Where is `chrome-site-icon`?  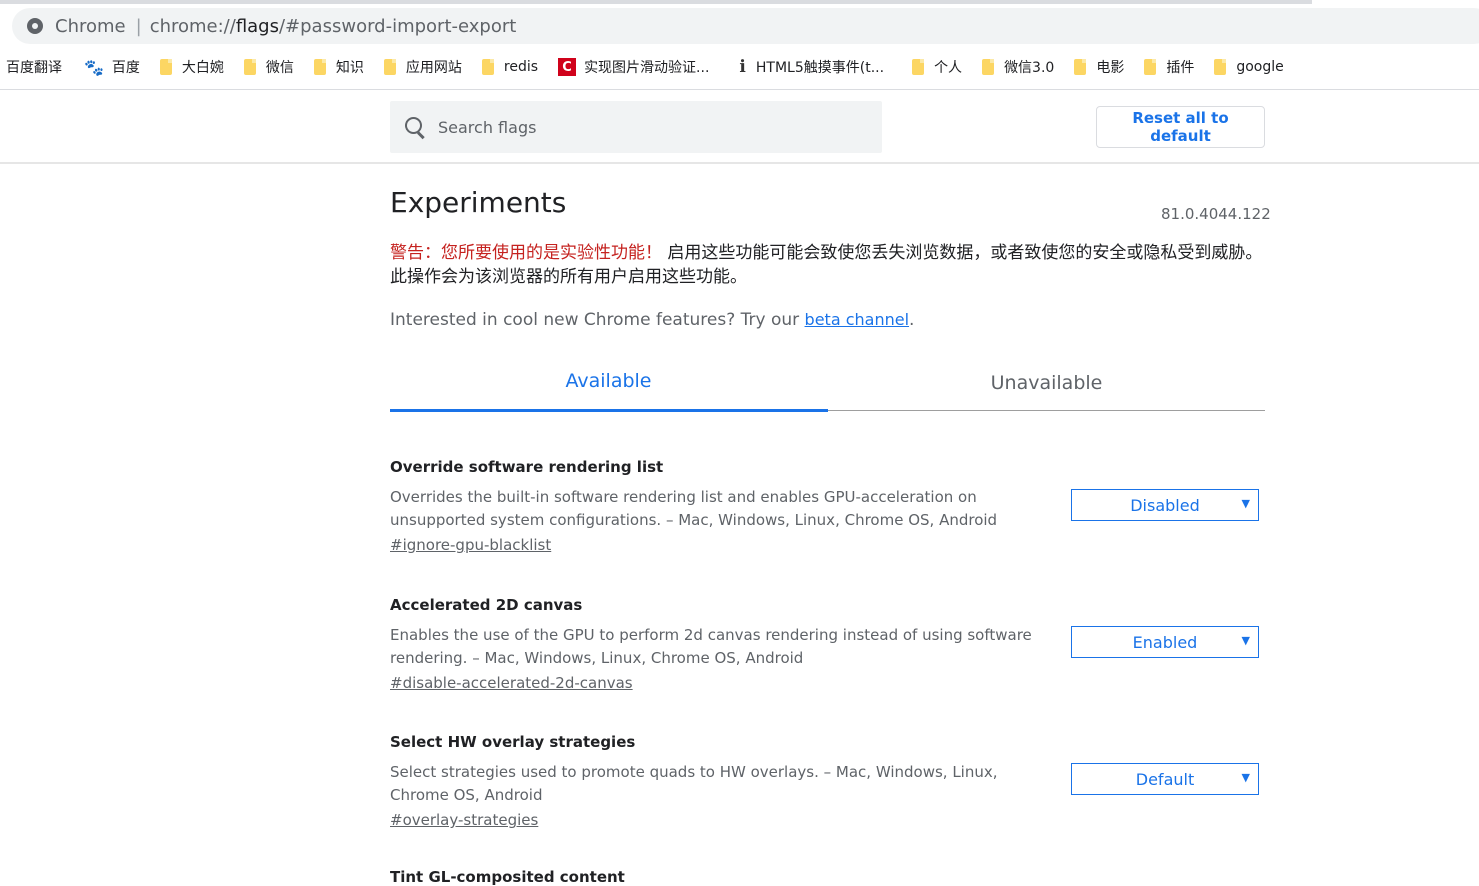
chrome-site-icon is located at coordinates (35, 26).